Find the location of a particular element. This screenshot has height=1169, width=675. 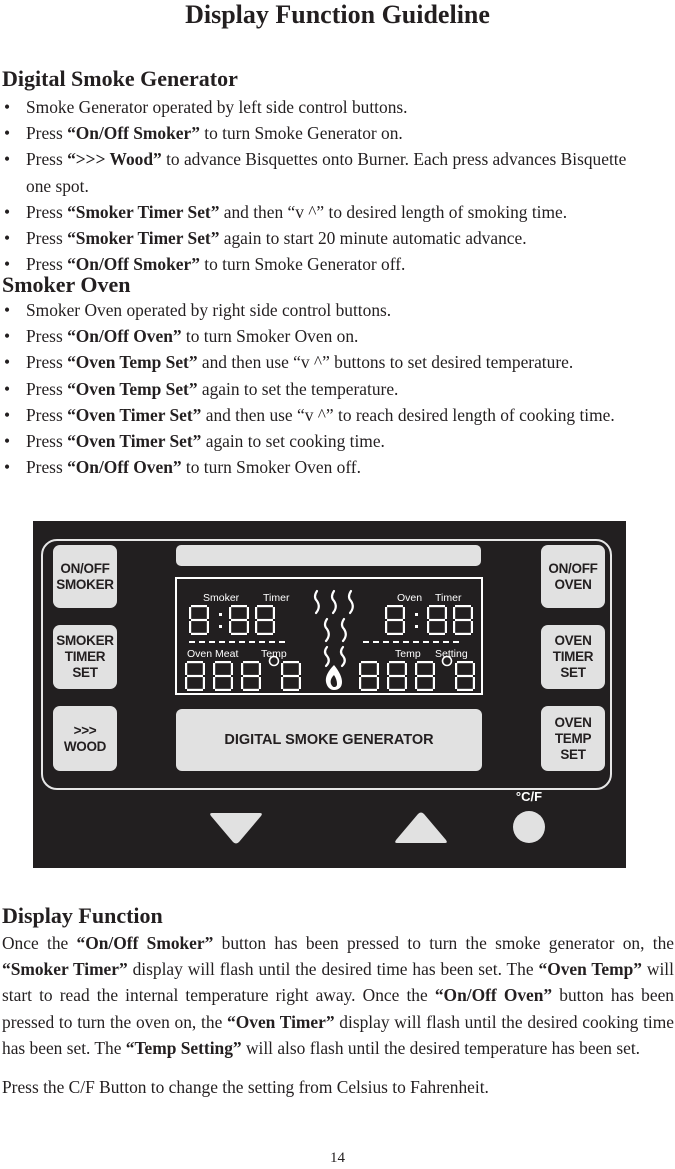

button-reference: “On/Off Smoker” is located at coordinates (145, 943).